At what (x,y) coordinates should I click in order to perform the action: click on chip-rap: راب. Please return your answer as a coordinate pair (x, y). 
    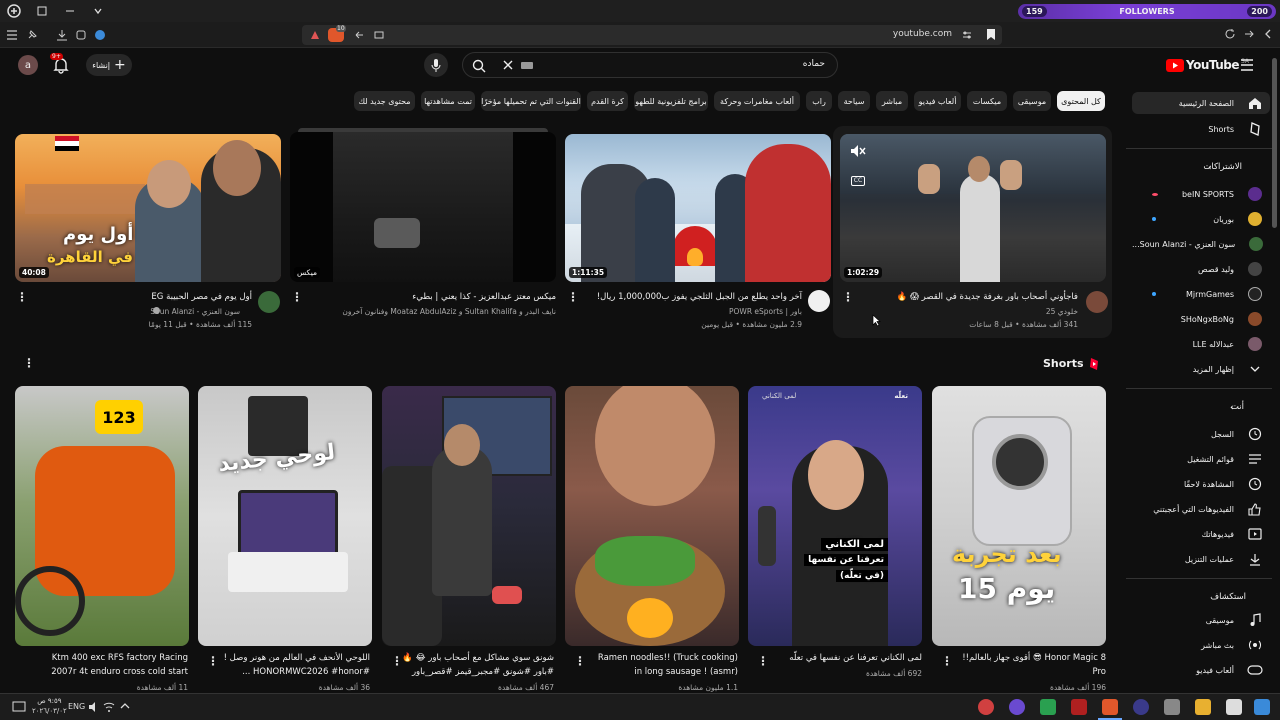
    Looking at the image, I should click on (819, 101).